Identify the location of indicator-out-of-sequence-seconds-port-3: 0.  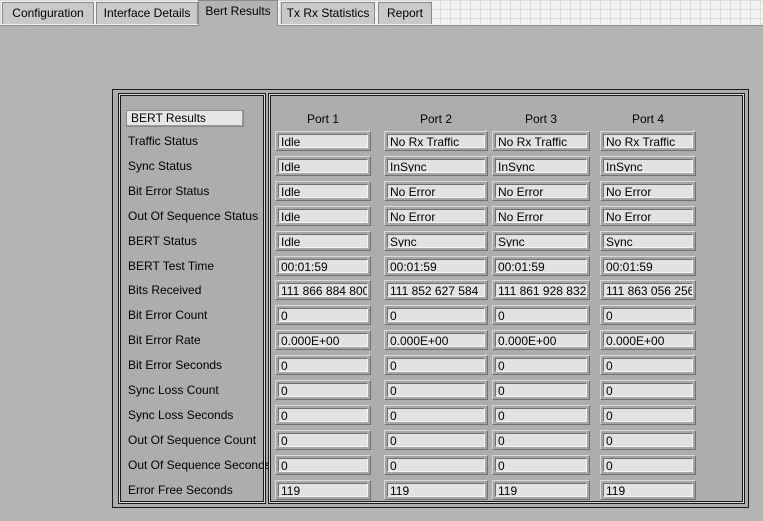
(541, 465).